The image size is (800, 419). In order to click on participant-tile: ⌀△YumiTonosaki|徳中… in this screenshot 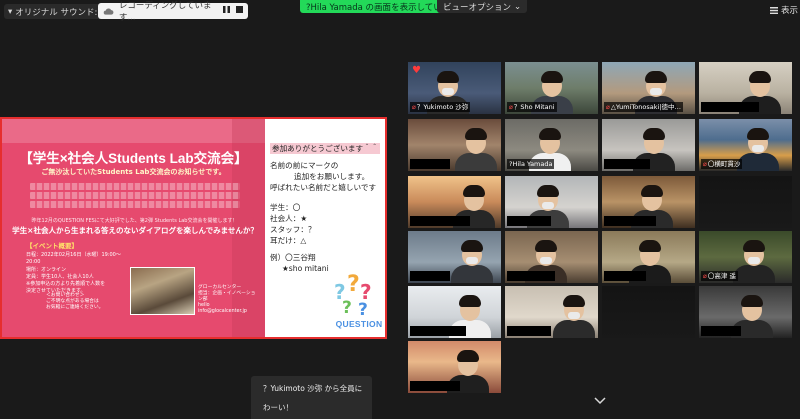, I will do `click(648, 88)`.